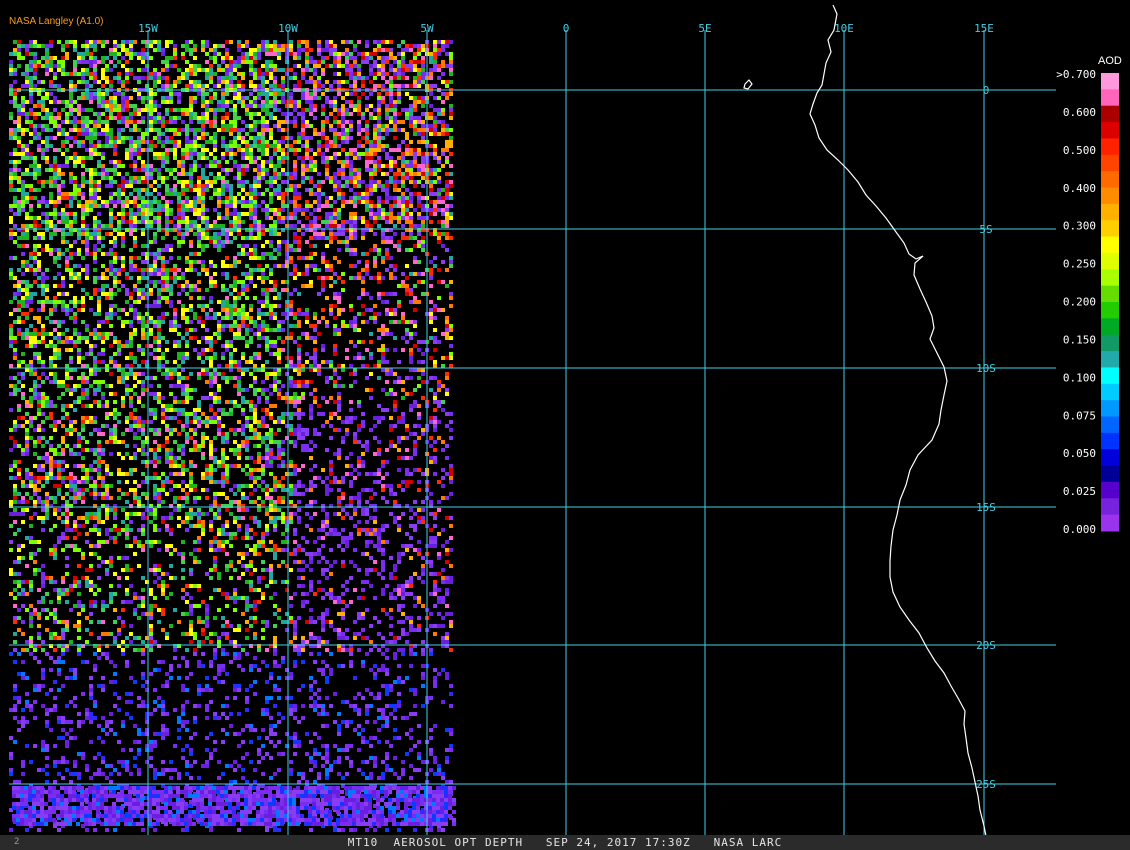  What do you see at coordinates (1079, 491) in the screenshot?
I see `legend-tick-label: 0.025` at bounding box center [1079, 491].